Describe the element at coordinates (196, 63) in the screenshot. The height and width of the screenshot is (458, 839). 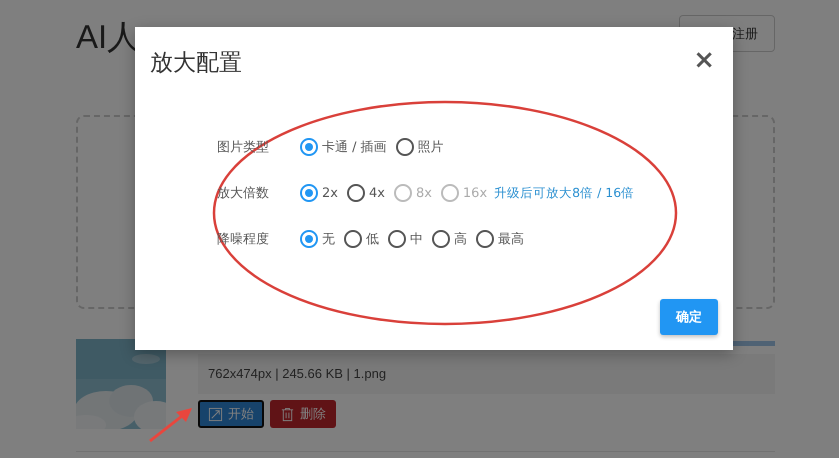
I see `dialog-title: 放大配置` at that location.